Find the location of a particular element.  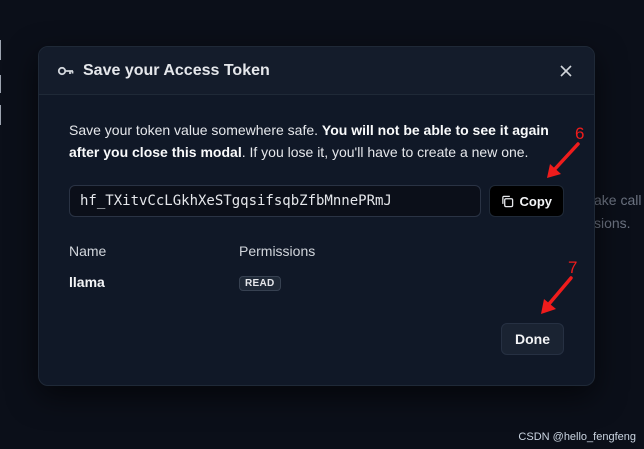

token-row: Copy is located at coordinates (316, 201).